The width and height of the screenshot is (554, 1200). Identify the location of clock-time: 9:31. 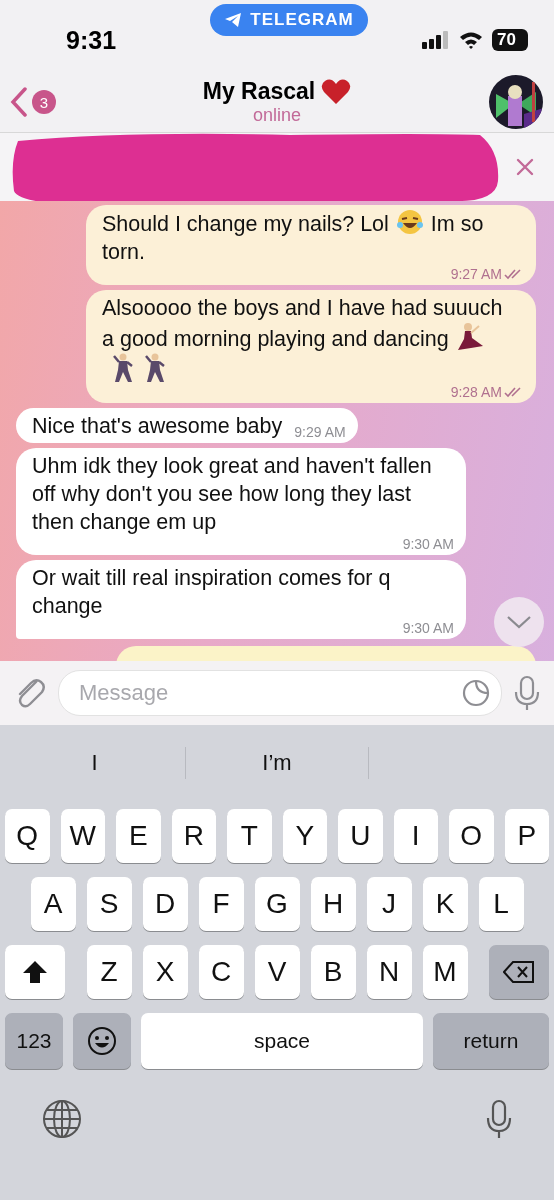
(91, 40).